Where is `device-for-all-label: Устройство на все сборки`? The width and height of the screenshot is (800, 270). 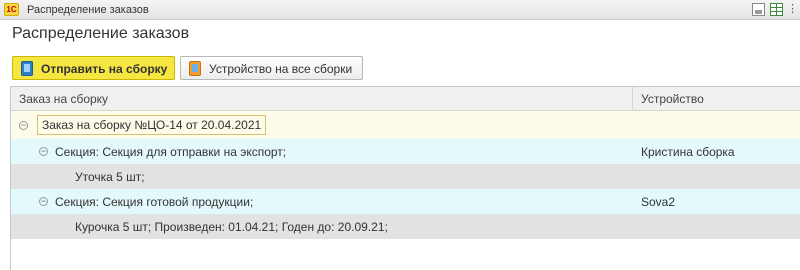
device-for-all-label: Устройство на все сборки is located at coordinates (281, 69).